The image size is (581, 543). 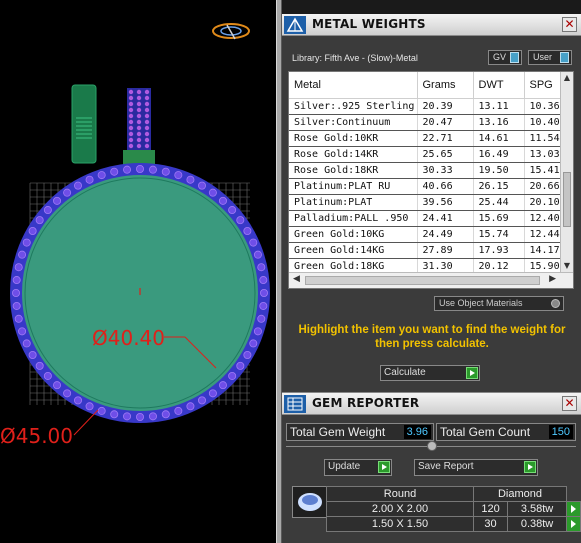 I want to click on table-cell: Rose Gold:18KR, so click(x=353, y=170).